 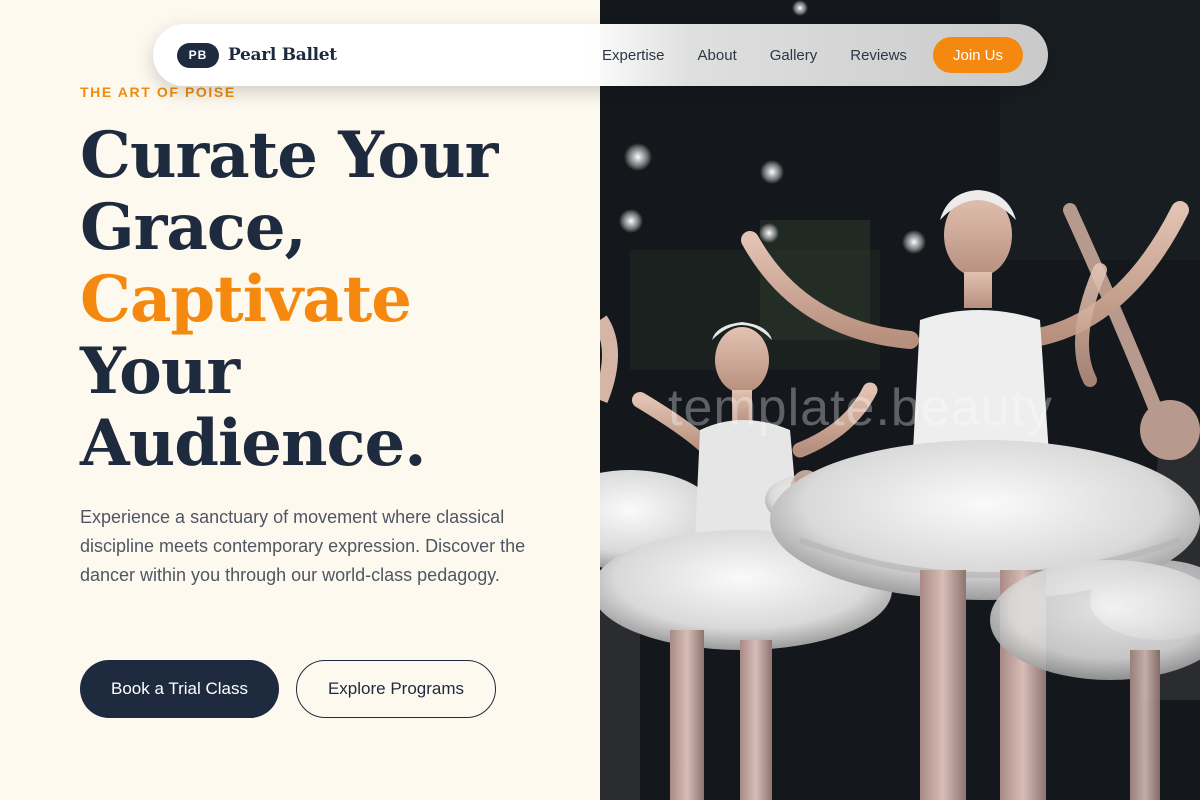 What do you see at coordinates (246, 299) in the screenshot?
I see `headline-accent: Captivate` at bounding box center [246, 299].